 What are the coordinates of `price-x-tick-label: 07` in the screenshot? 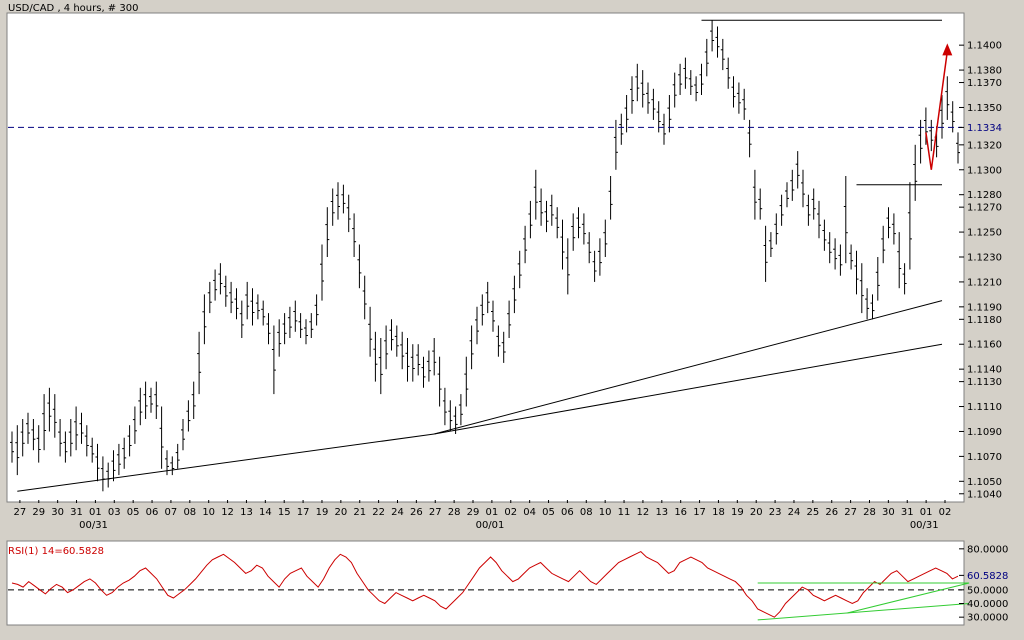 It's located at (171, 512).